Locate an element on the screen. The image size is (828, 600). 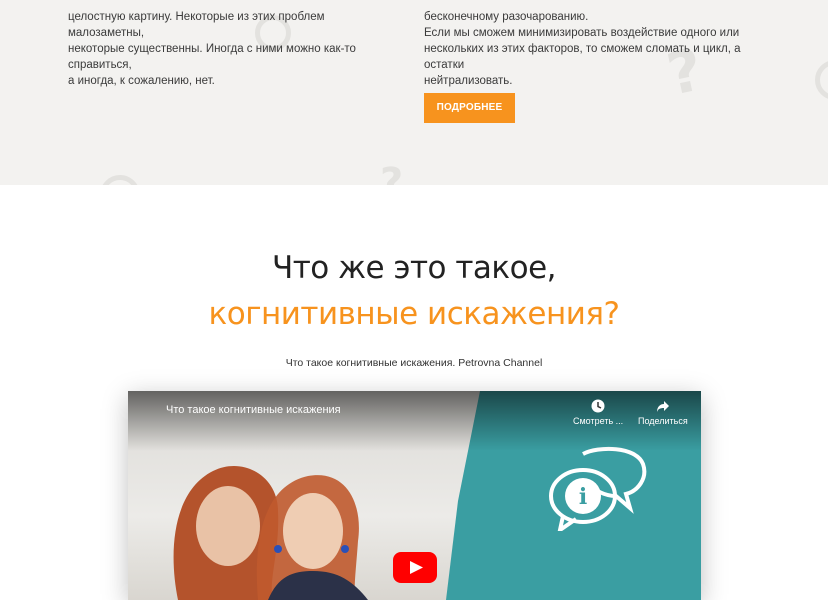
share-label: Поделиться is located at coordinates (663, 421).